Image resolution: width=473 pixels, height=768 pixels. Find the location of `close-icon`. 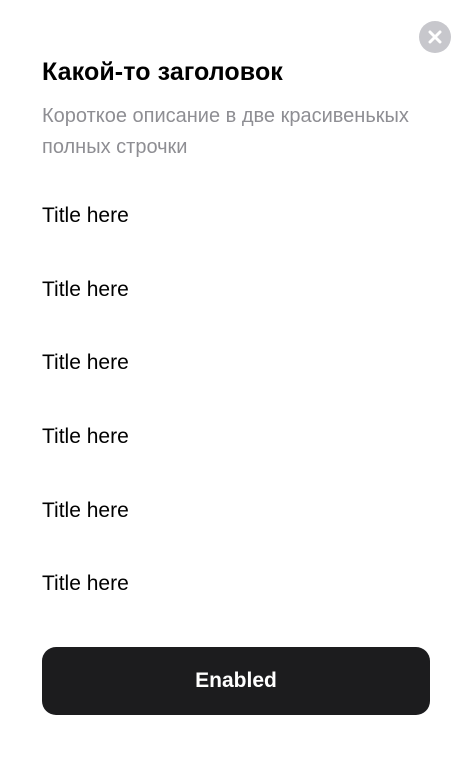

close-icon is located at coordinates (435, 37).